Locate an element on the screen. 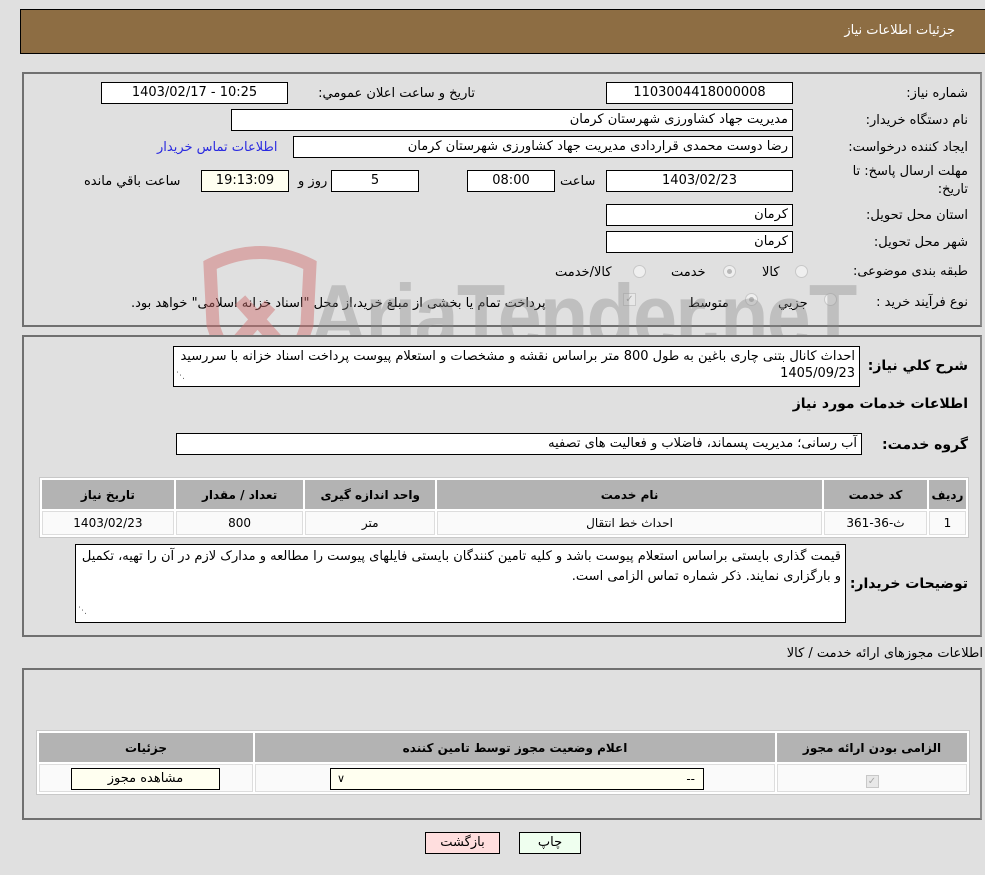 The width and height of the screenshot is (985, 875). view-permit-button: مشاهده مجوز is located at coordinates (145, 779).